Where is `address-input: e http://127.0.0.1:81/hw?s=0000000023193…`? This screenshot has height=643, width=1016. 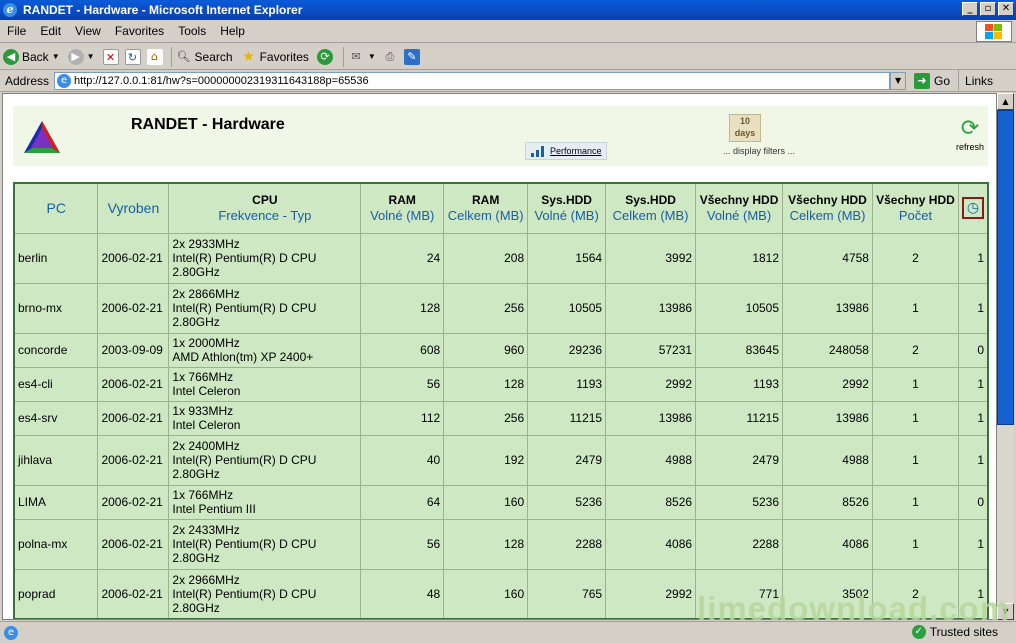 address-input: e http://127.0.0.1:81/hw?s=0000000023193… is located at coordinates (472, 80).